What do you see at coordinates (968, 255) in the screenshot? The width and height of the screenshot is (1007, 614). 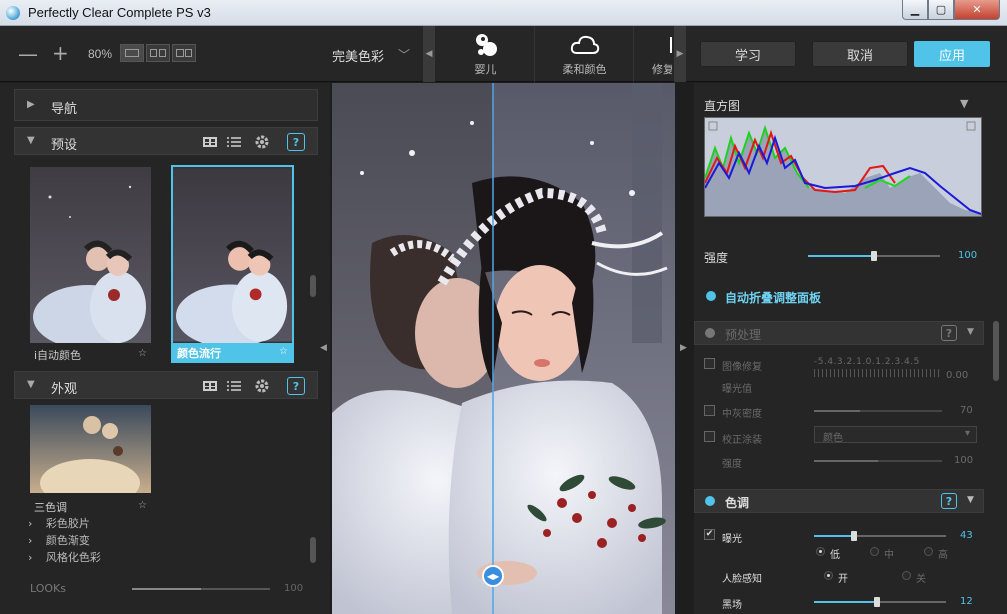 I see `strength-value: 100` at bounding box center [968, 255].